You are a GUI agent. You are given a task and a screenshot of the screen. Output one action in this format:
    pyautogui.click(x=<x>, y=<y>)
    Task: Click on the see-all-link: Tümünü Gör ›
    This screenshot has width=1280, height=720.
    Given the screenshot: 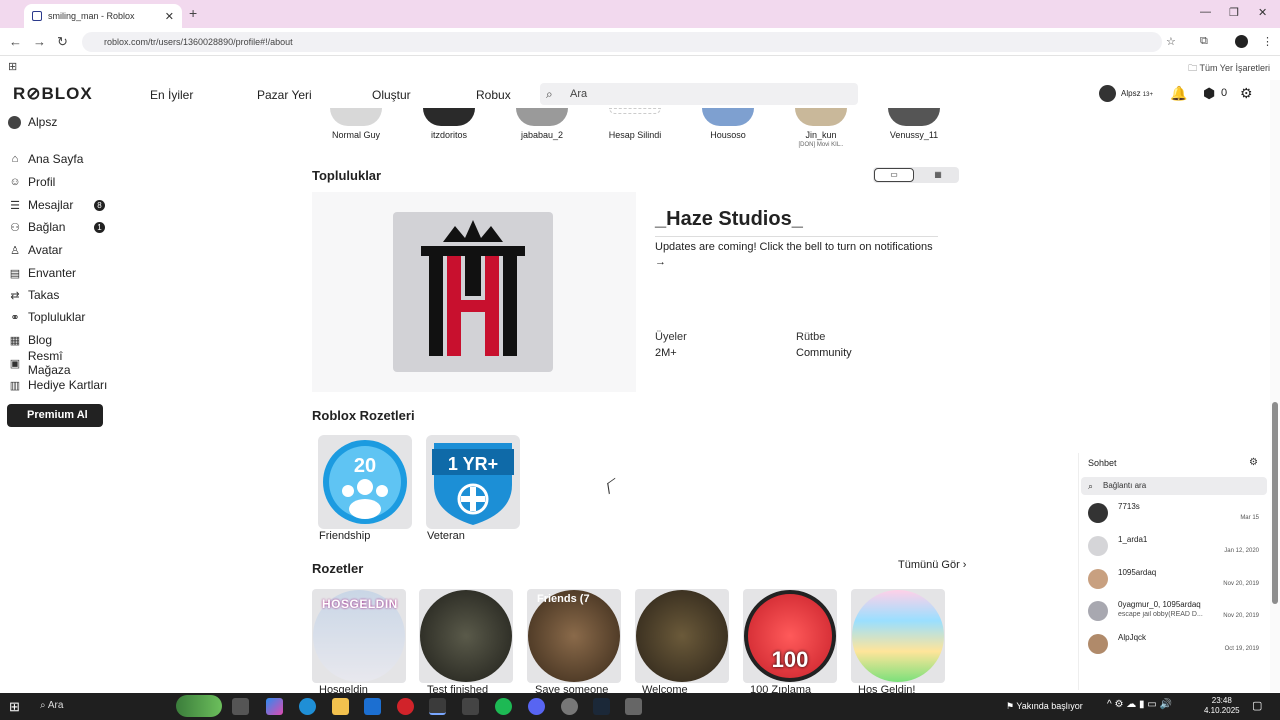 What is the action you would take?
    pyautogui.click(x=932, y=565)
    